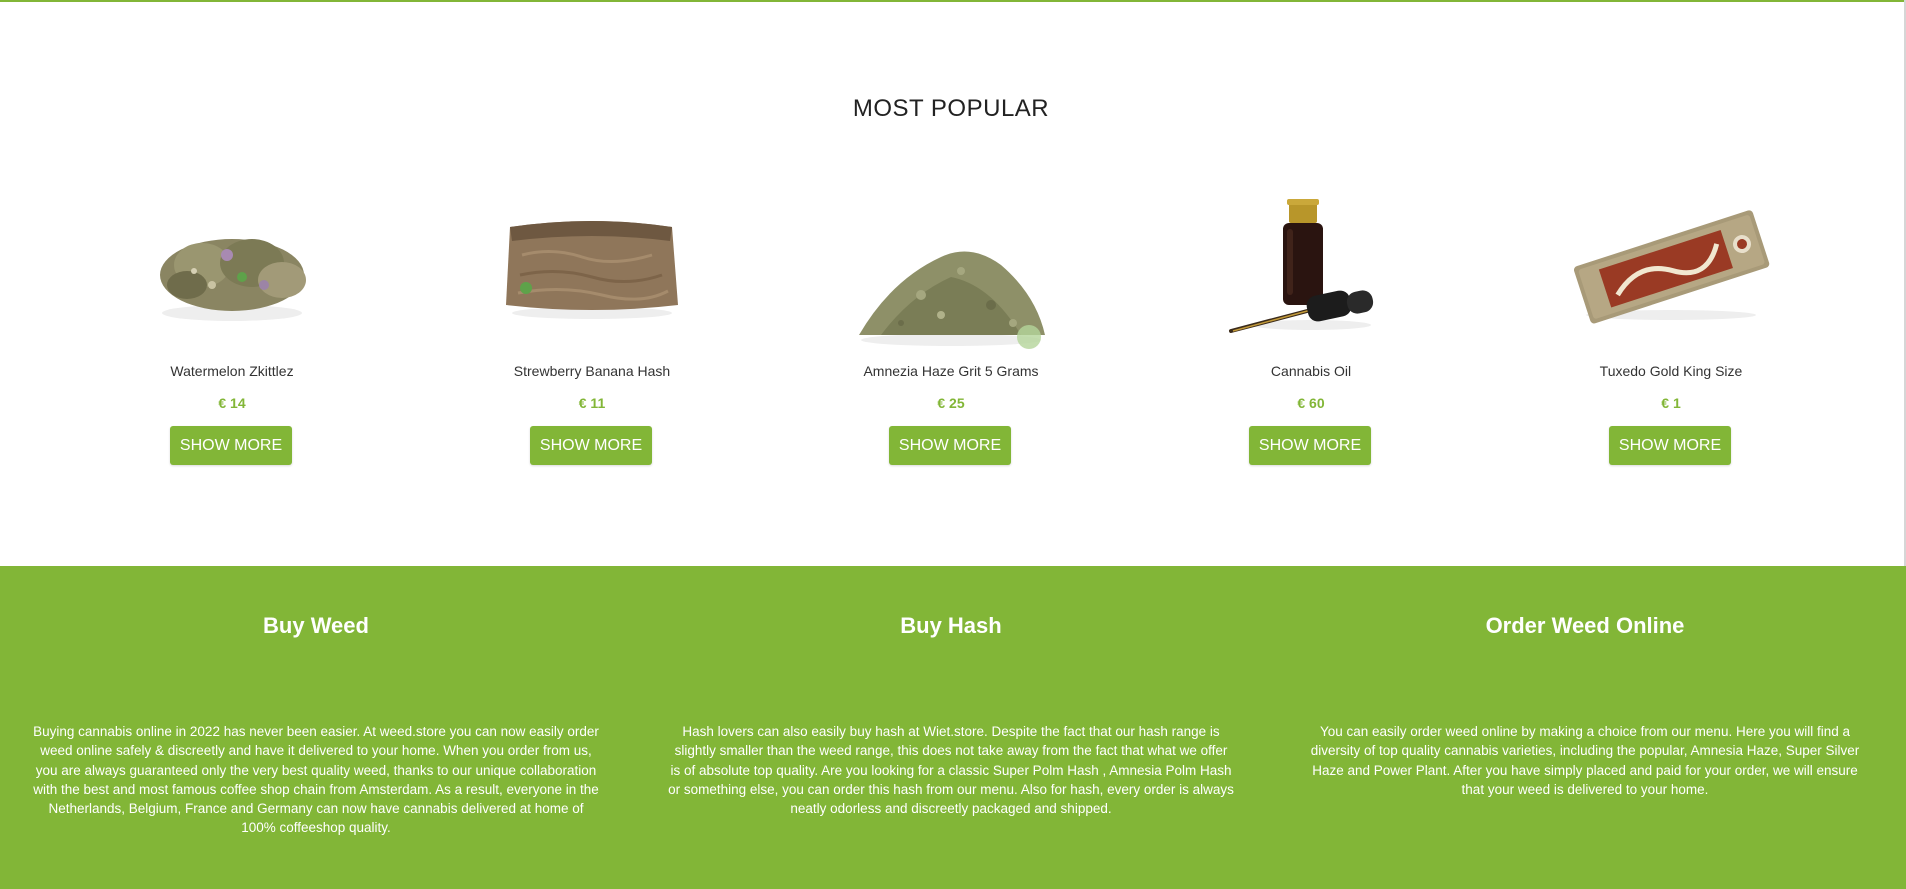 The image size is (1906, 889). Describe the element at coordinates (951, 108) in the screenshot. I see `section-title: MOST POPULAR` at that location.